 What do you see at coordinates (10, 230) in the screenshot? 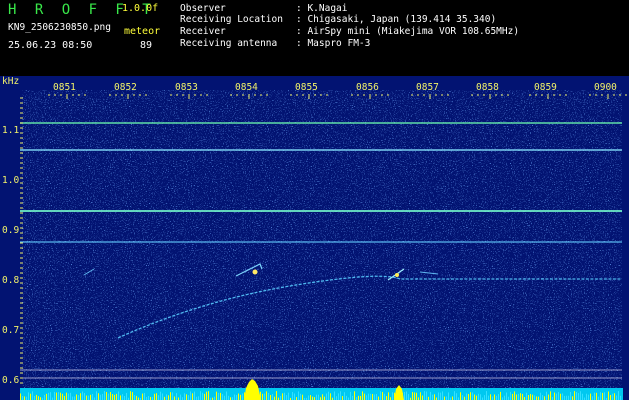
I see `y-tick-label: 0.9` at bounding box center [10, 230].